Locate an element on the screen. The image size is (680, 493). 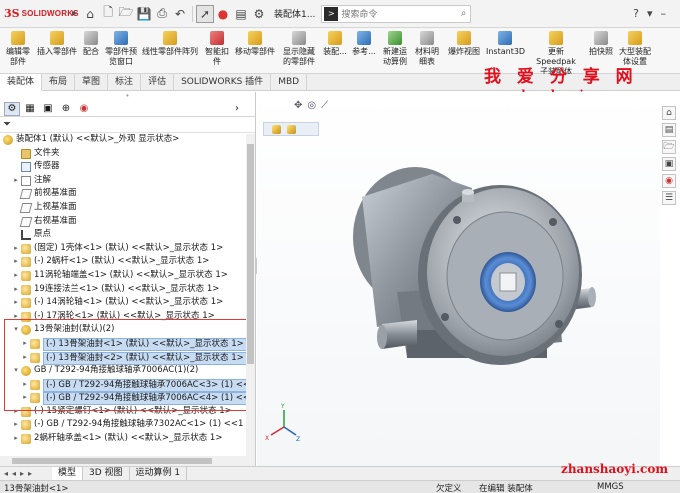
command-tab-3: 标注 is located at coordinates (125, 82).